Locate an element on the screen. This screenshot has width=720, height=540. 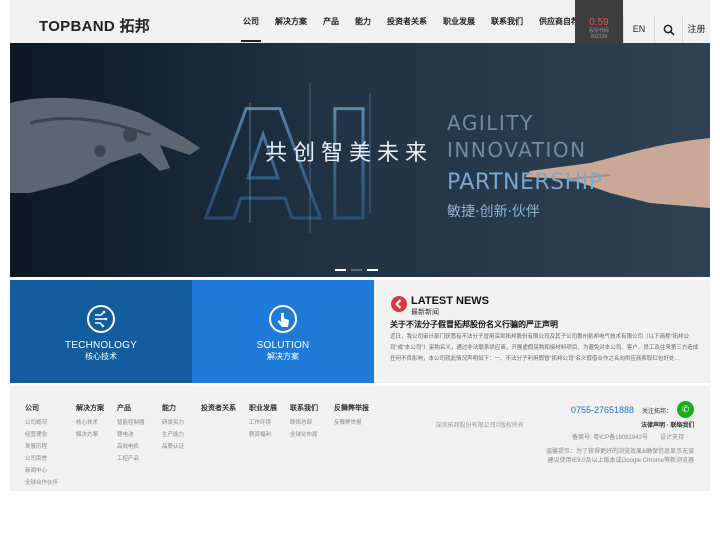
footer-link: 核心技术 is located at coordinates (90, 423).